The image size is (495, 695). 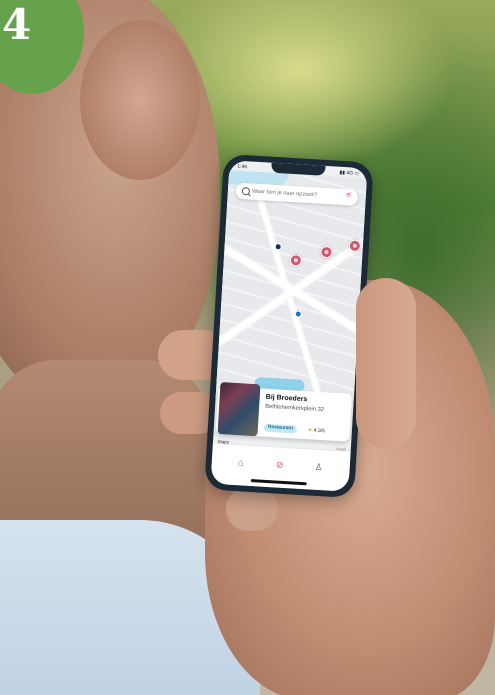 I want to click on current-location-dot, so click(x=298, y=314).